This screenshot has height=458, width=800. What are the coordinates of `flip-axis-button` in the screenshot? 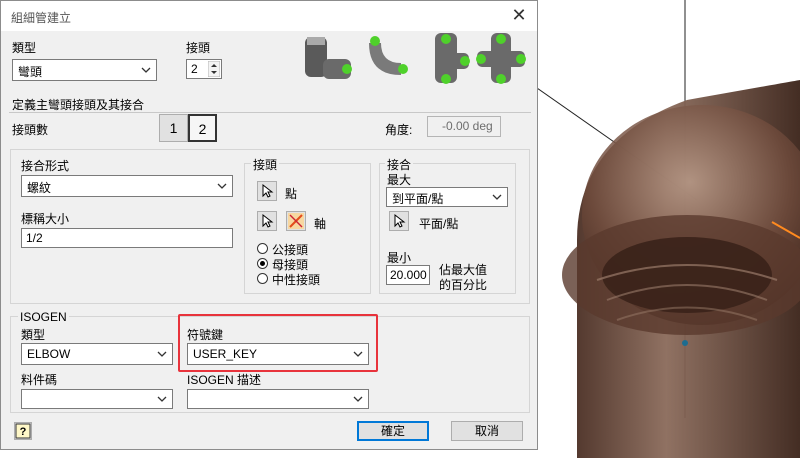 It's located at (296, 221).